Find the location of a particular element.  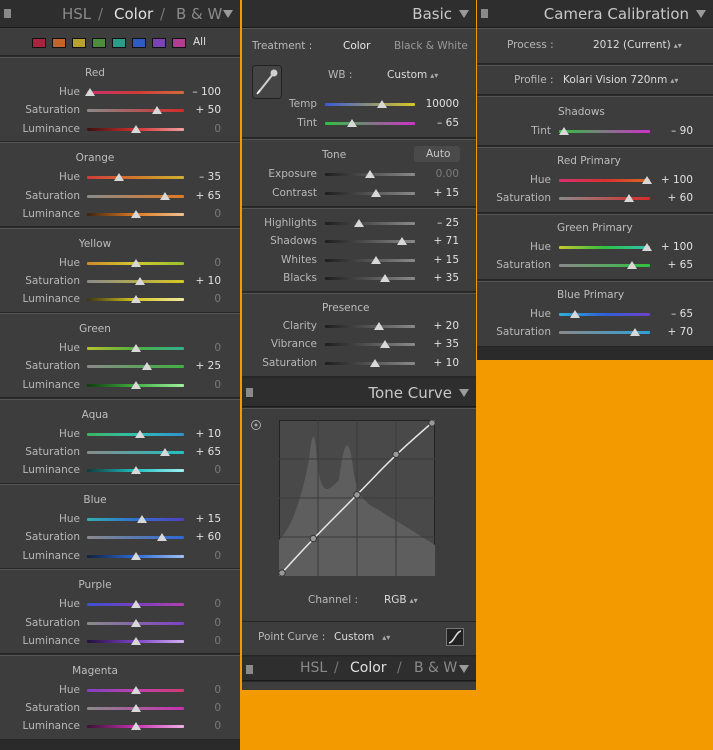

point-curve-select: Custom ▴▾ is located at coordinates (362, 637).